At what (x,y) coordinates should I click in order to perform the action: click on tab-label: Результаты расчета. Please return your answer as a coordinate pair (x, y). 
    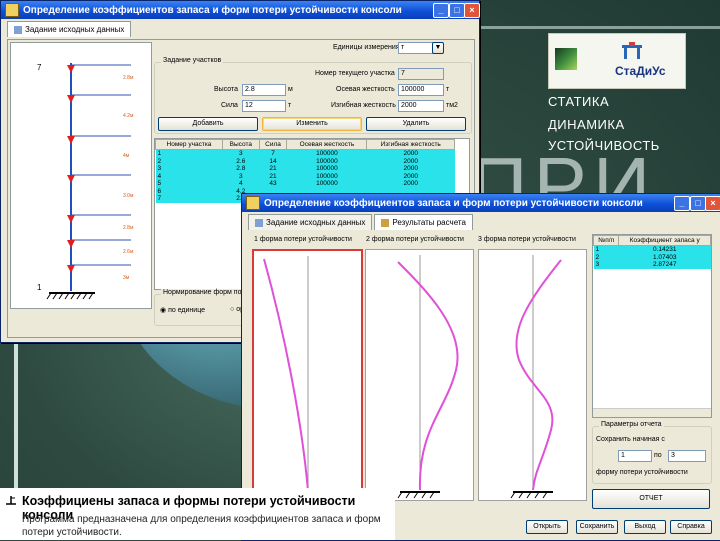
    Looking at the image, I should click on (429, 222).